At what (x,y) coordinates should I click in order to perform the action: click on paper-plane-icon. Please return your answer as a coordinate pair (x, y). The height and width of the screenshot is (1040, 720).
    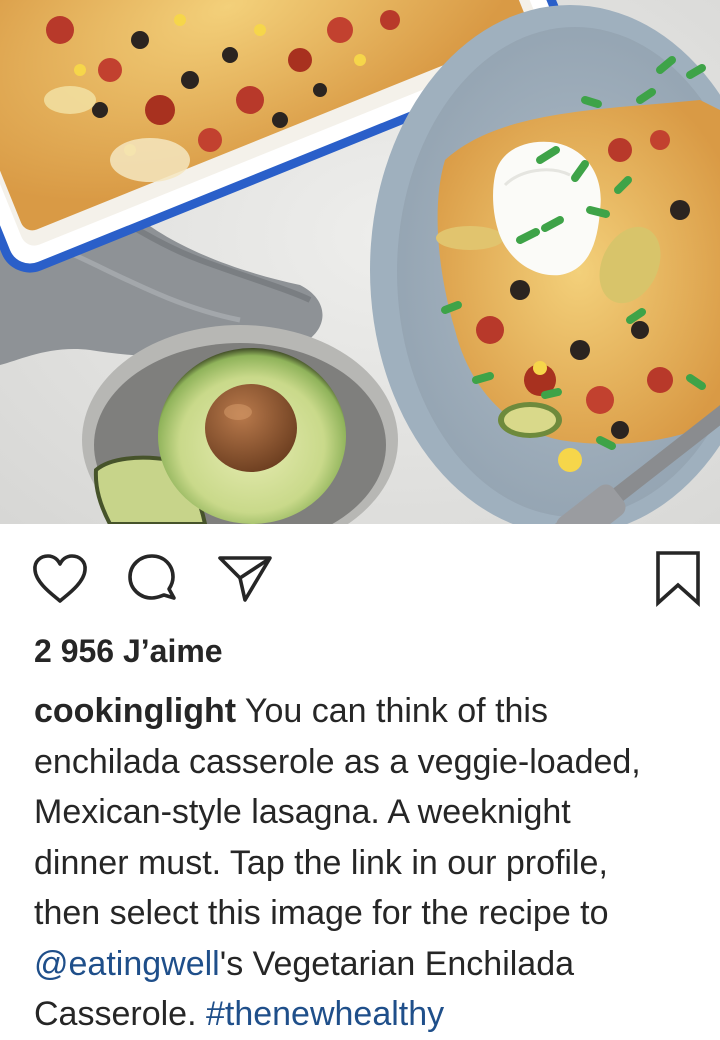
    Looking at the image, I should click on (245, 579).